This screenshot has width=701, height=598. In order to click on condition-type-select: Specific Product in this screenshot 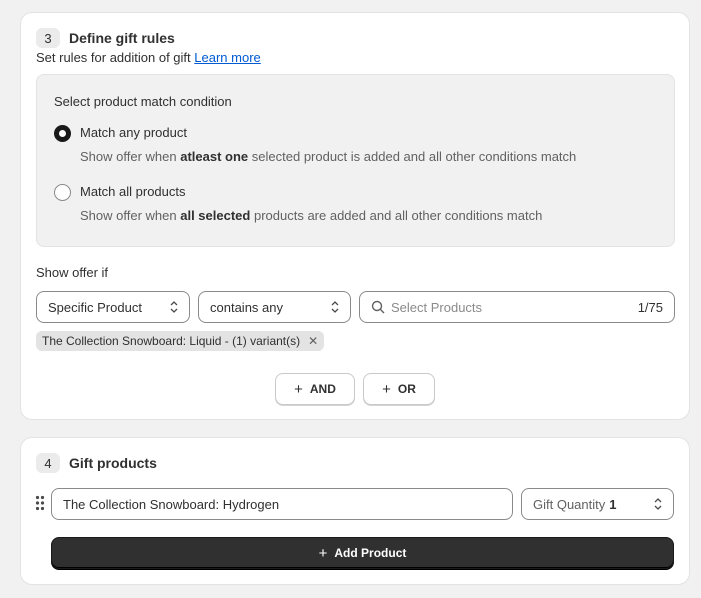, I will do `click(113, 307)`.